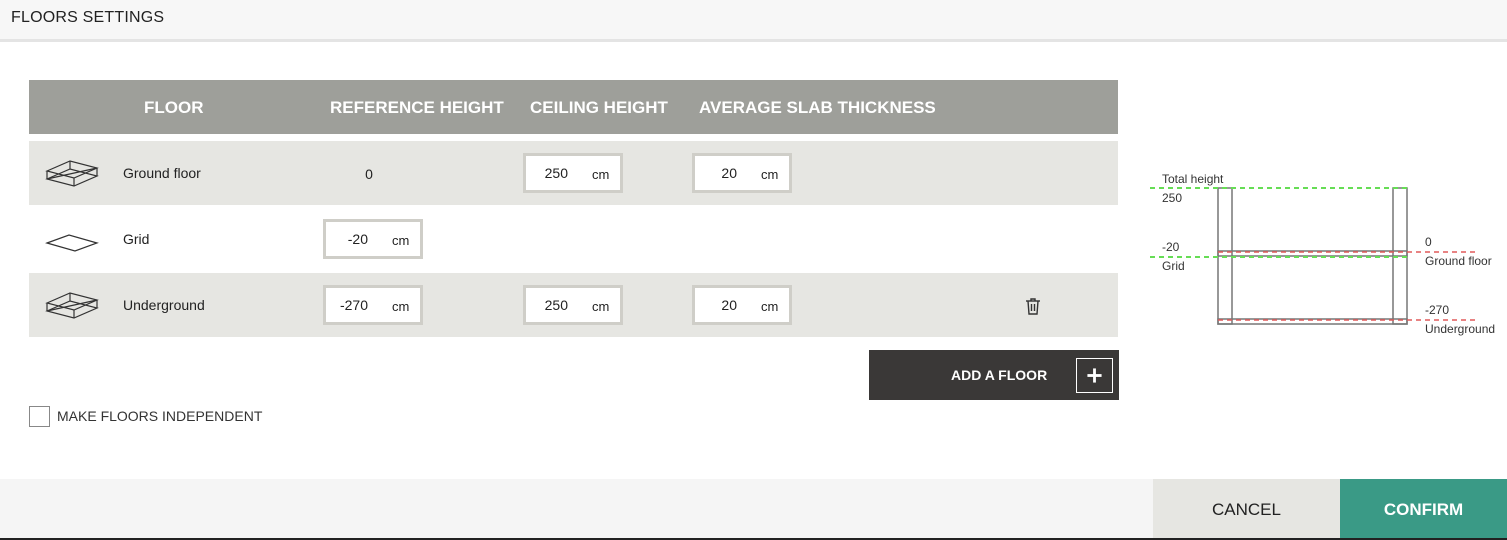 The image size is (1507, 540). I want to click on header-reference-height: REFERENCE HEIGHT, so click(417, 107).